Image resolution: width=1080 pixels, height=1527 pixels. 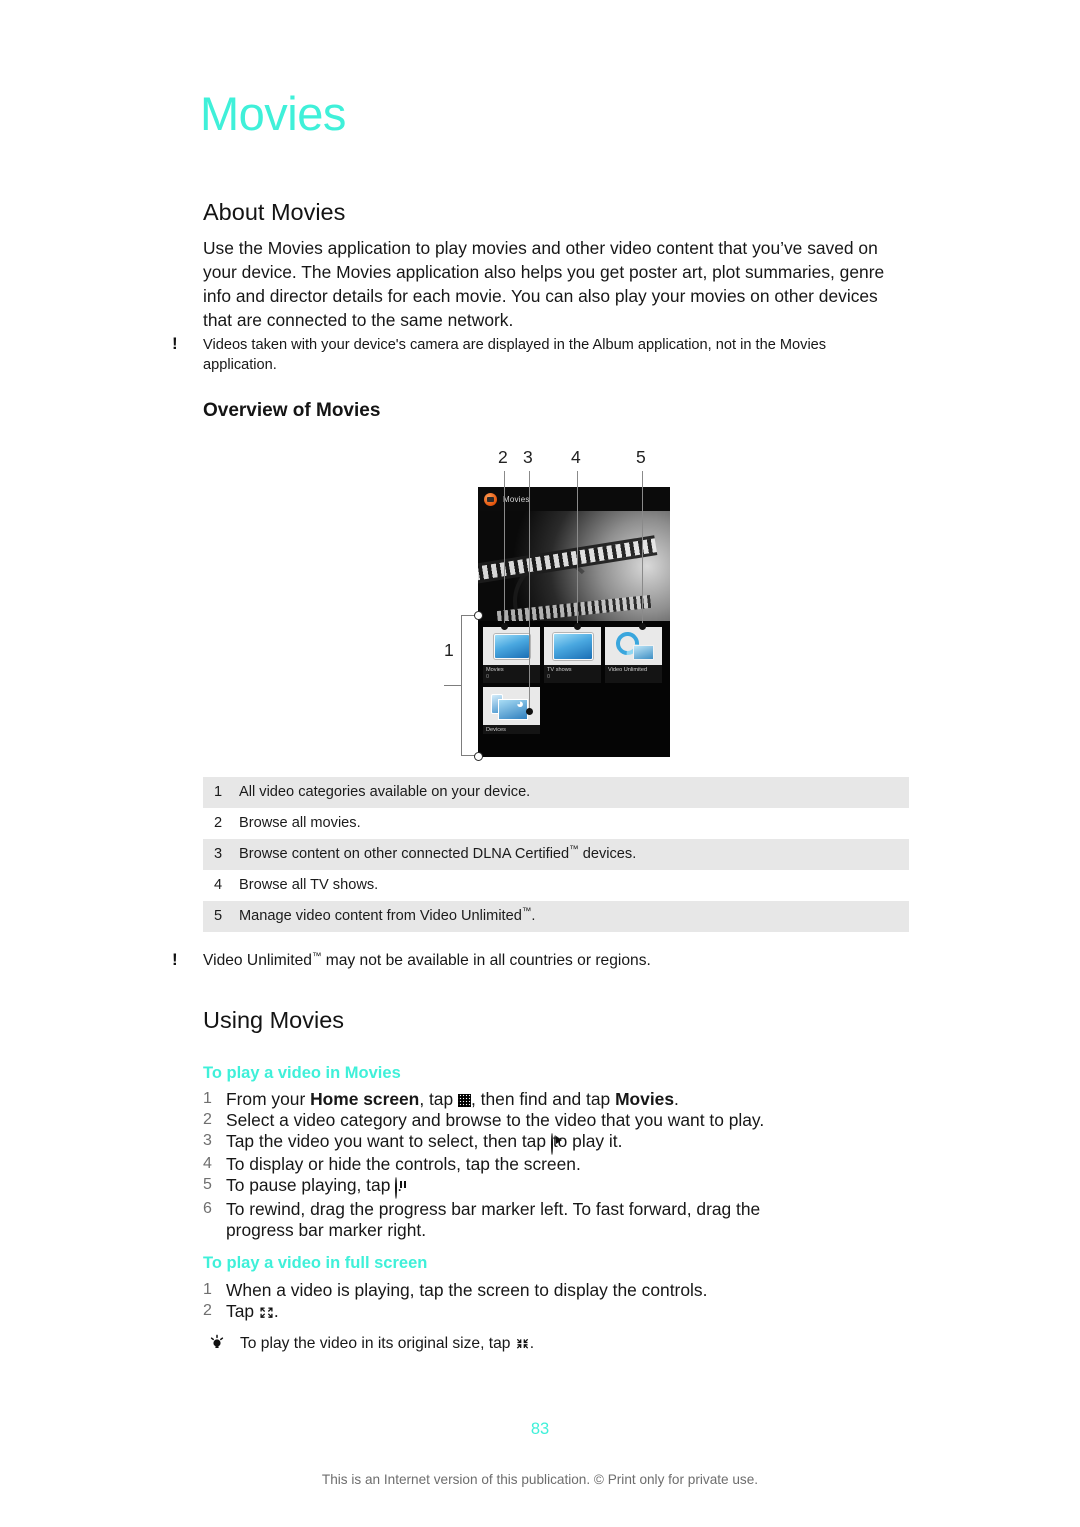 I want to click on legend-number: 5, so click(x=218, y=916).